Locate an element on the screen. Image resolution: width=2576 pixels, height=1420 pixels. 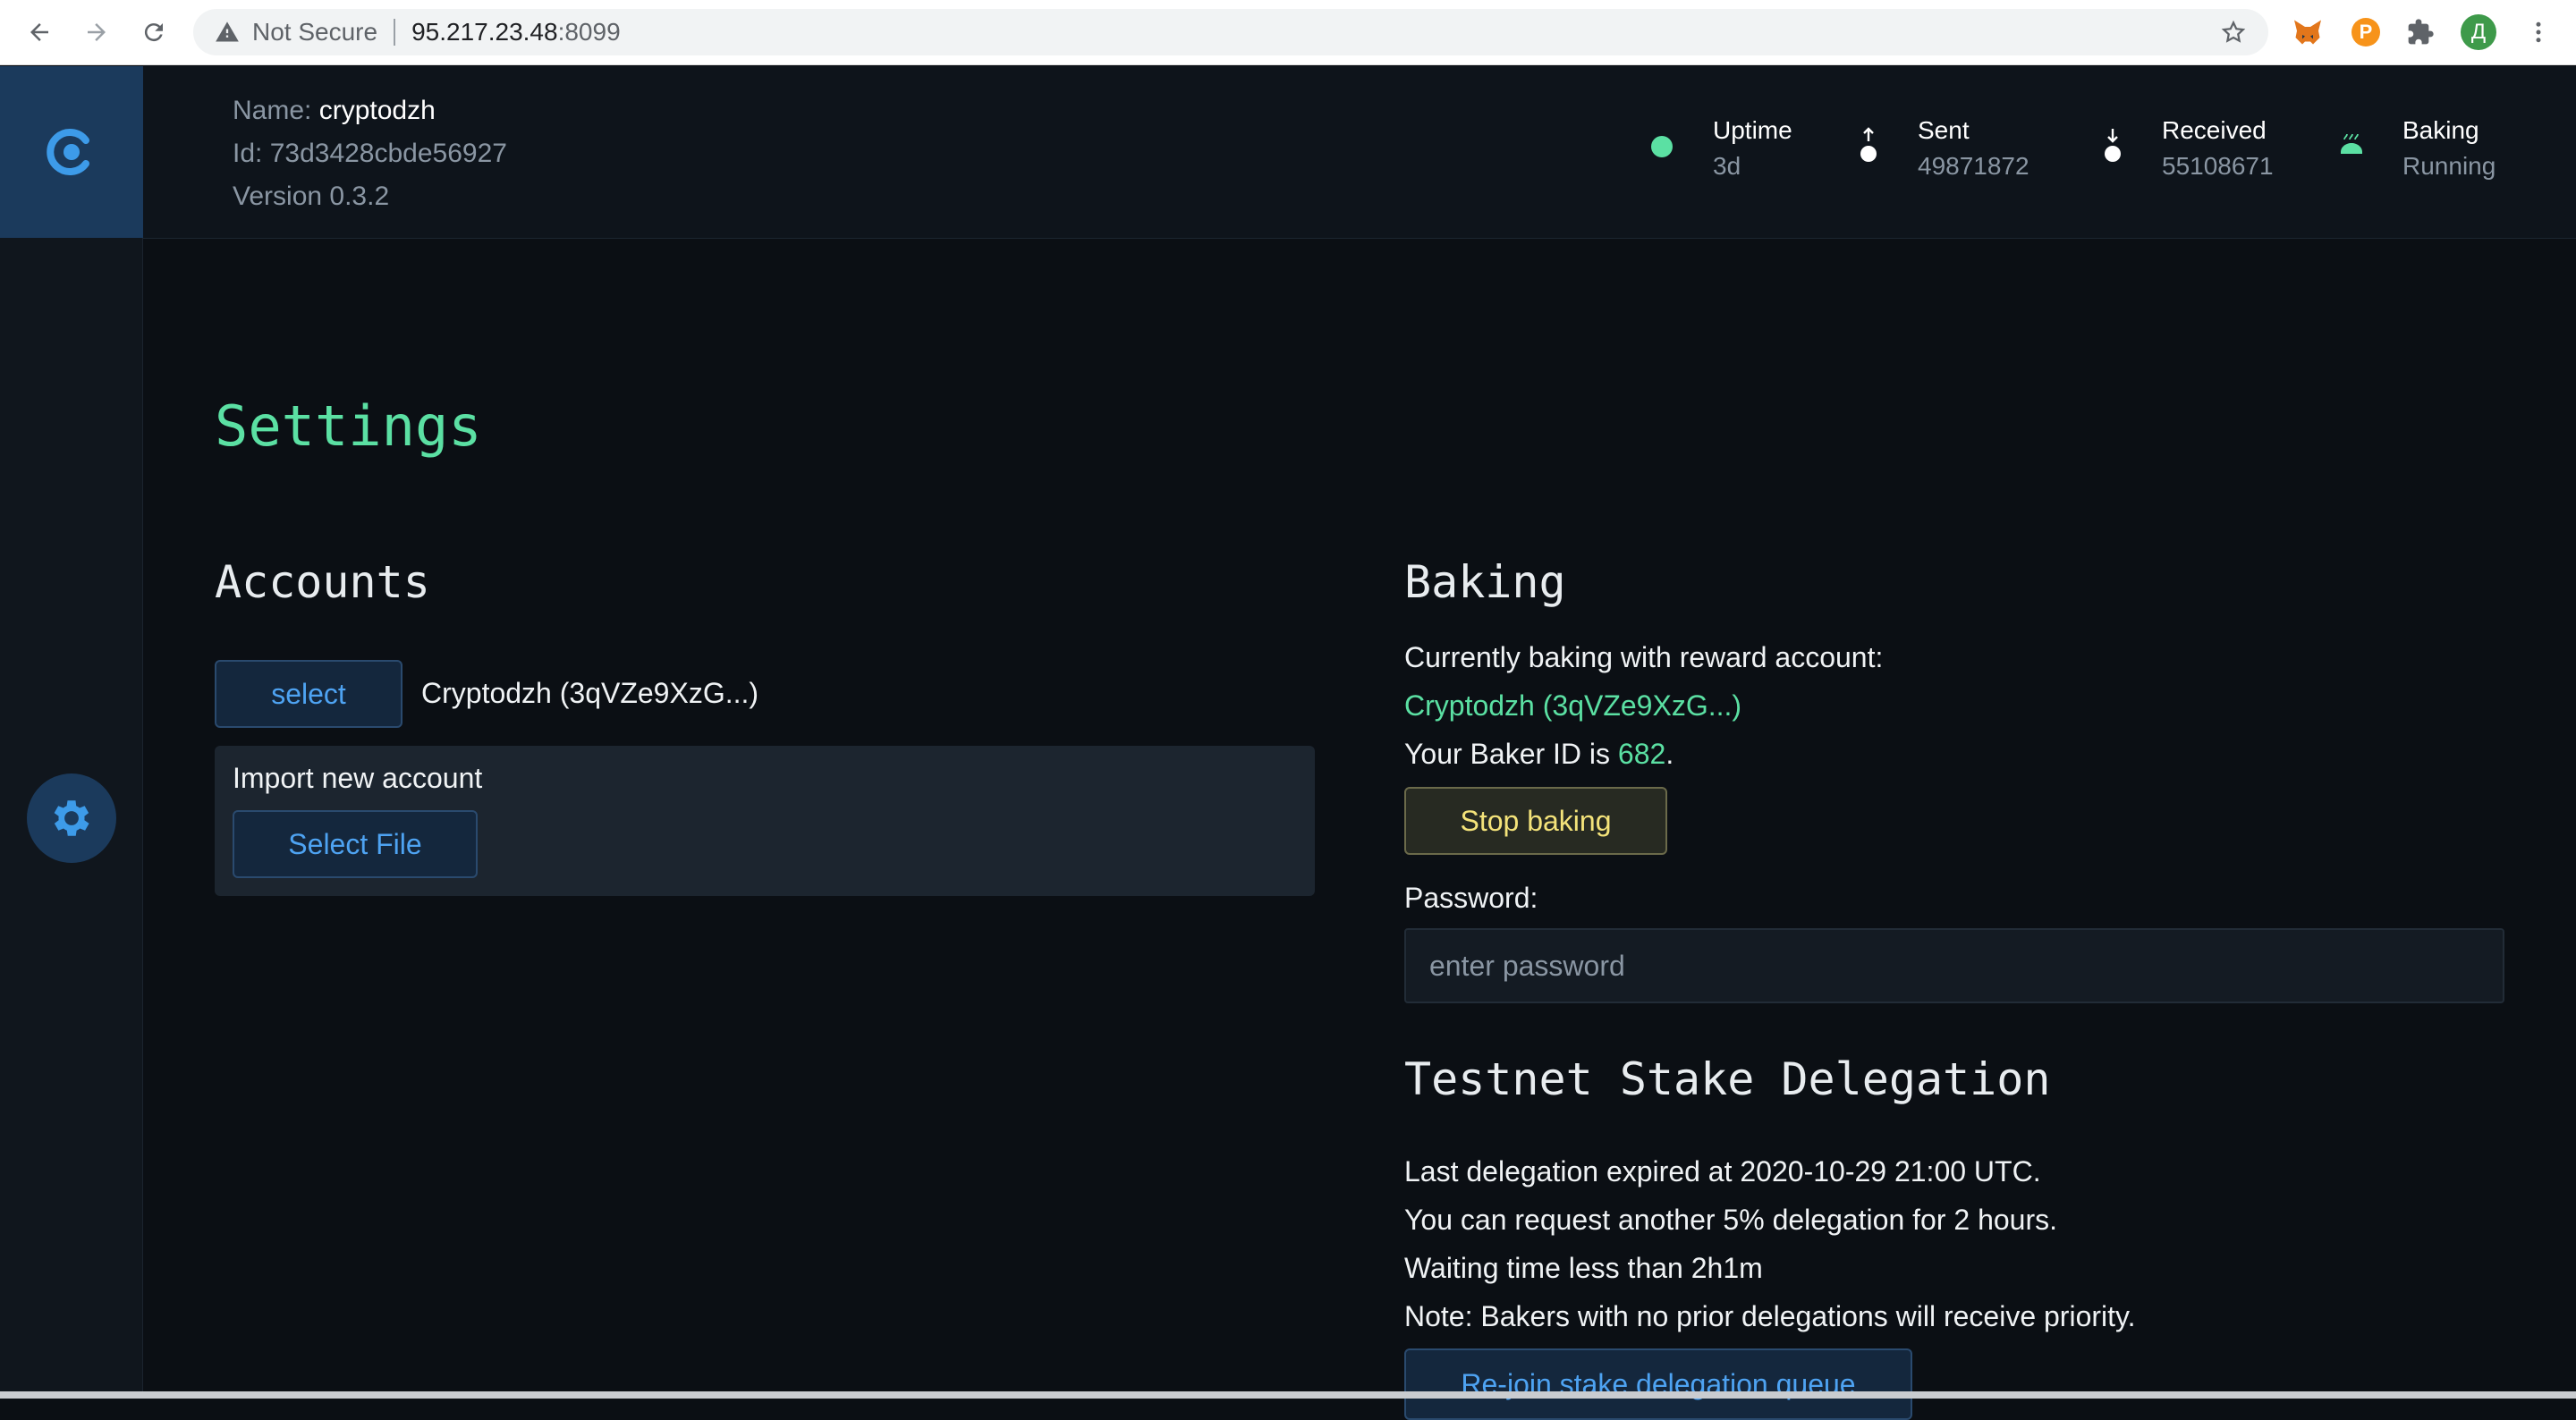
profile-button: Д is located at coordinates (2478, 32).